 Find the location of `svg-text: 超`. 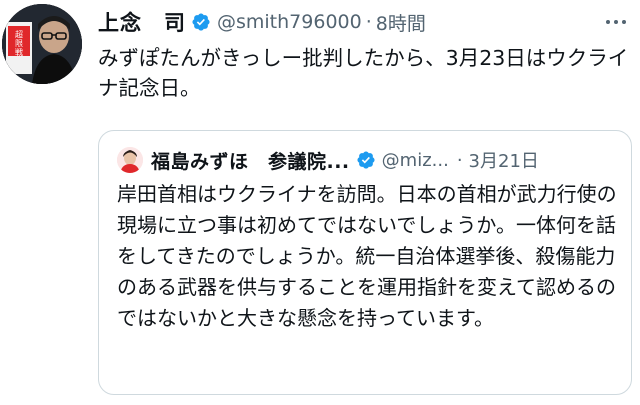

svg-text: 超 is located at coordinates (19, 34).